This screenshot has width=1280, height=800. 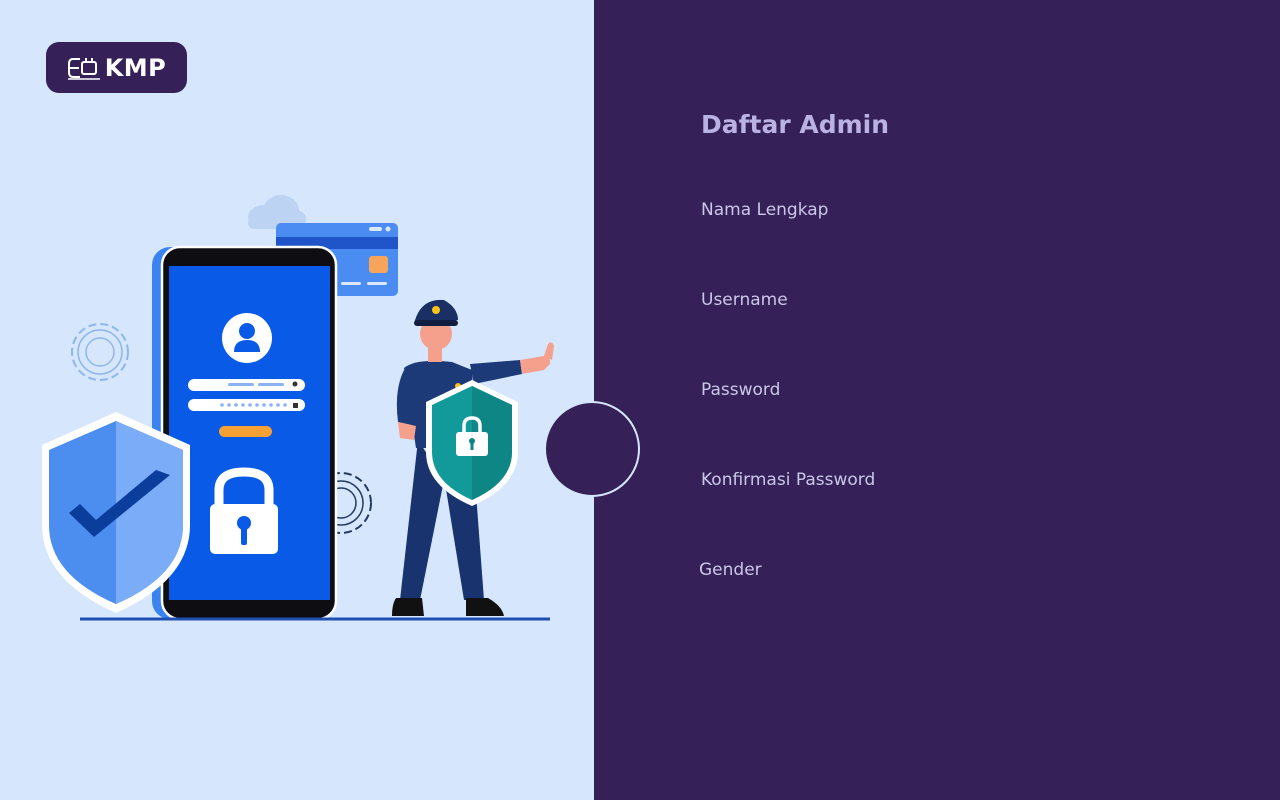 What do you see at coordinates (744, 300) in the screenshot?
I see `username-label: Username` at bounding box center [744, 300].